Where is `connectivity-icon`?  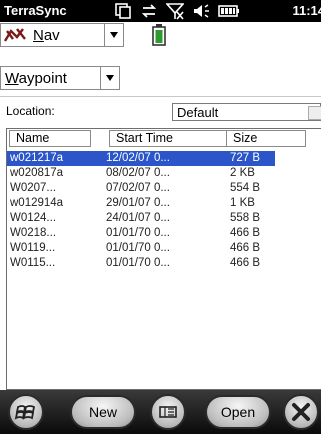 connectivity-icon is located at coordinates (149, 11).